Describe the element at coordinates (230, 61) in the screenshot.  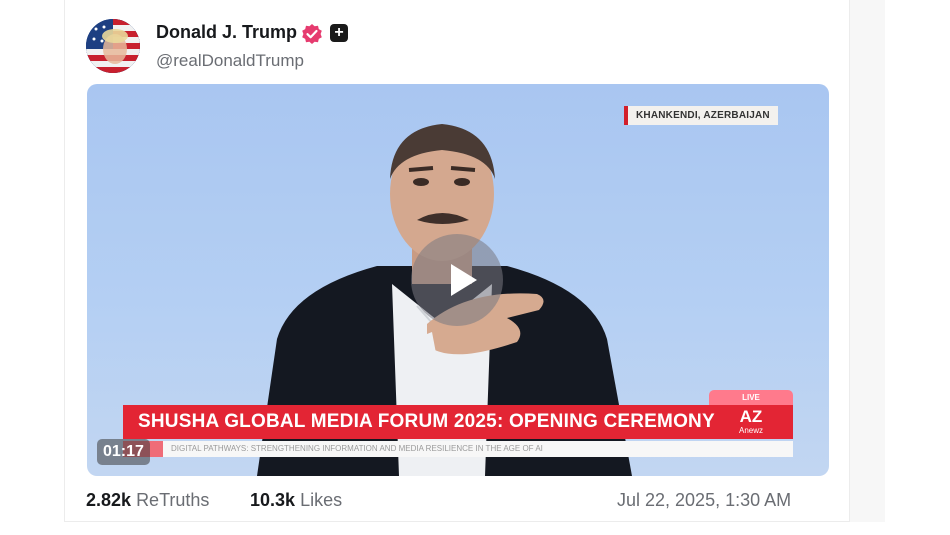
I see `user-handle: @realDonaldTrump` at that location.